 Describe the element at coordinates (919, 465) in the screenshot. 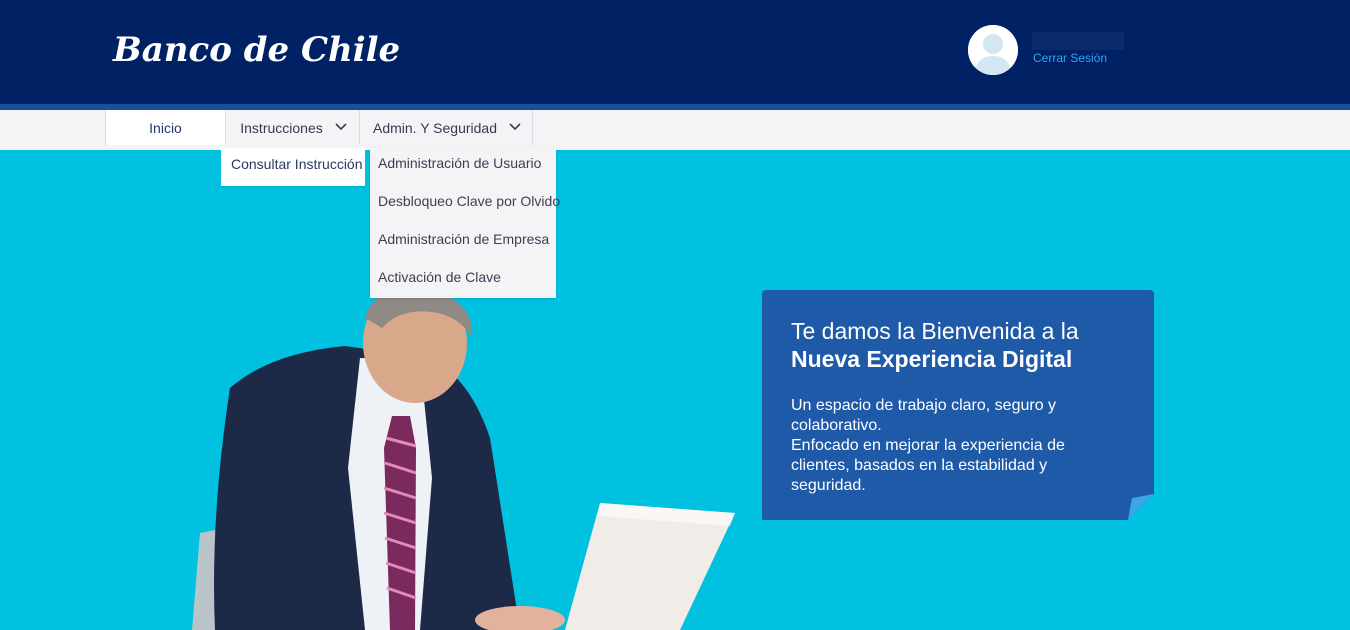

I see `welcome-description-line: clientes, basados en la estabilidad y` at that location.